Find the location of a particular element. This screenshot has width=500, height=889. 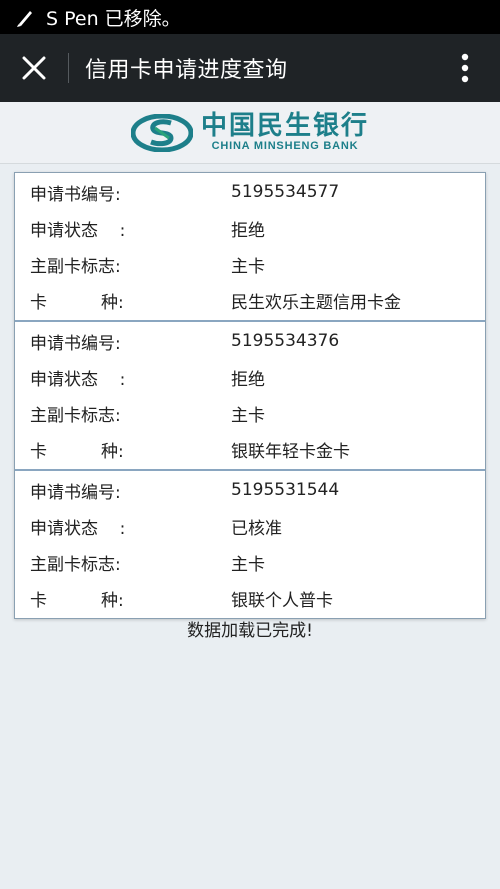

more-button is located at coordinates (465, 68).